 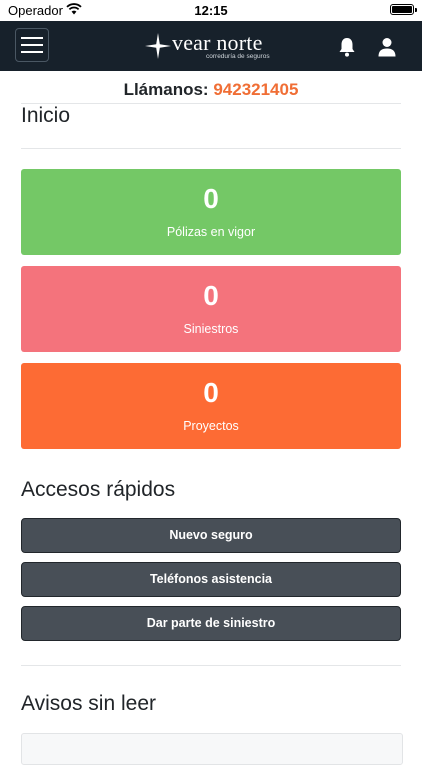 What do you see at coordinates (211, 579) in the screenshot?
I see `assistance-phones-button: Teléfonos asistencia` at bounding box center [211, 579].